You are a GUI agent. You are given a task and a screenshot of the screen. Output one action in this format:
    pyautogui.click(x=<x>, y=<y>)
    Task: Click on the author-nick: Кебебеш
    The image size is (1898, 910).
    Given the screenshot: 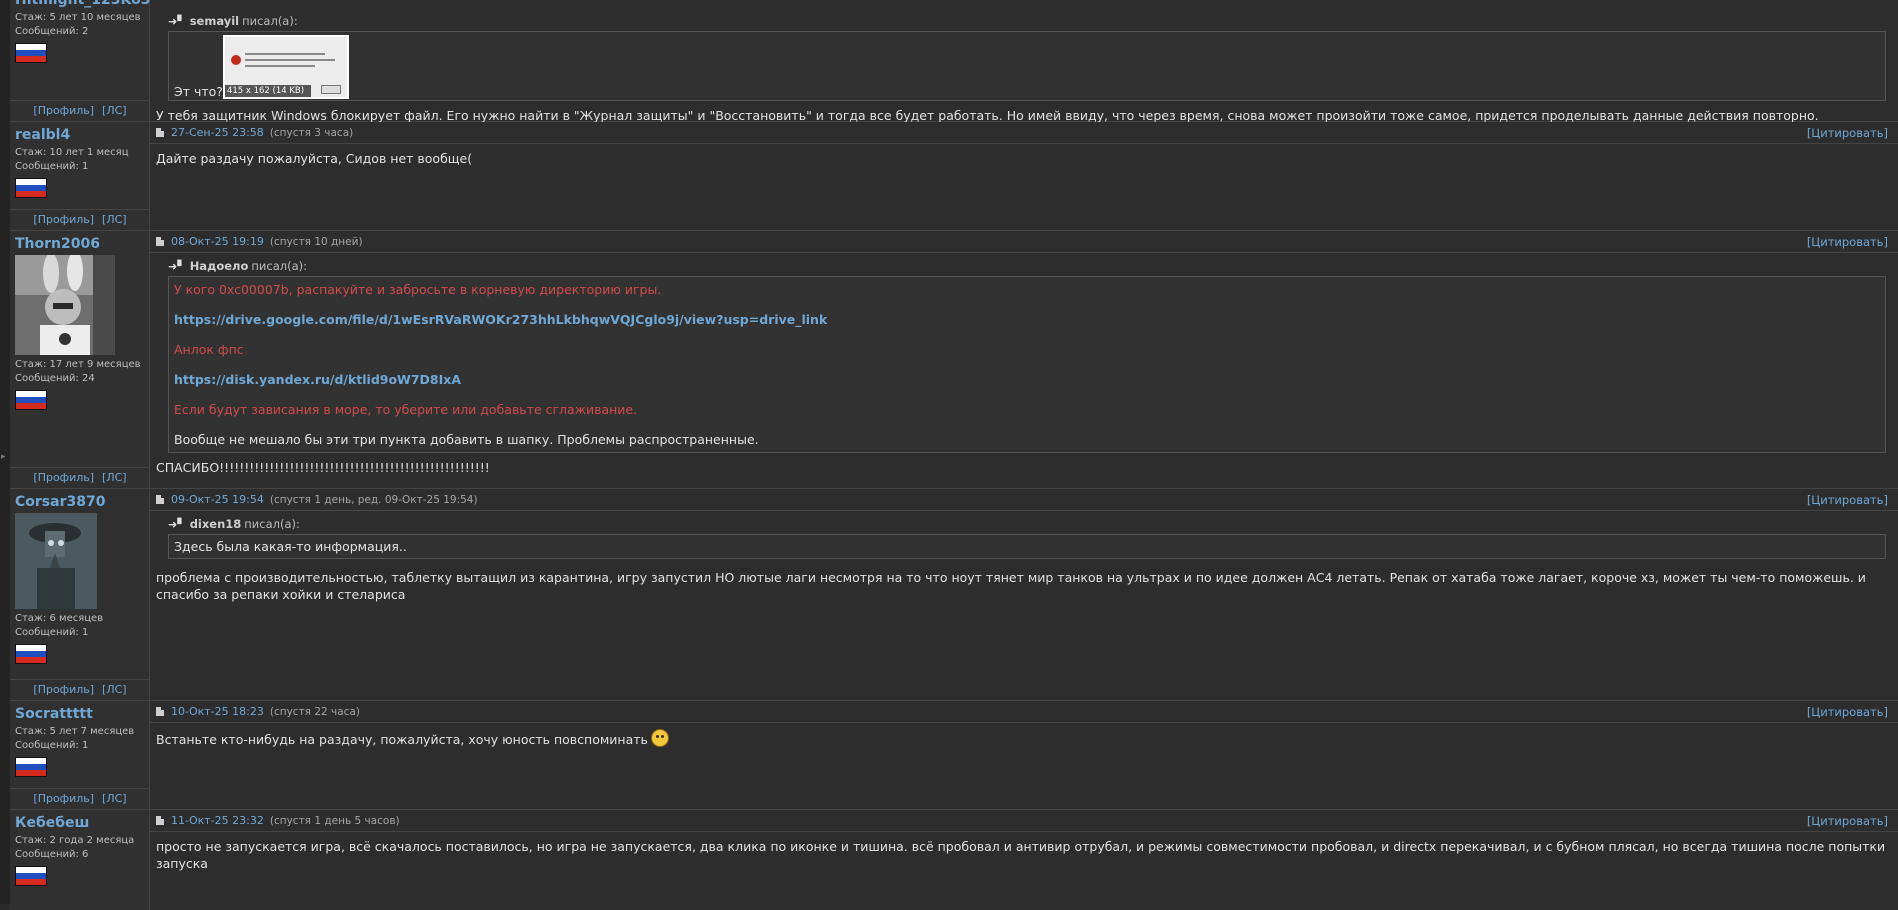 What is the action you would take?
    pyautogui.click(x=79, y=823)
    